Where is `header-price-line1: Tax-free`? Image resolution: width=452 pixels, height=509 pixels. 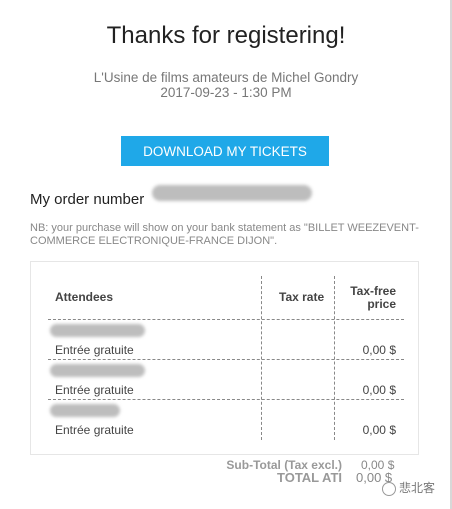
header-price-line1: Tax-free is located at coordinates (373, 291).